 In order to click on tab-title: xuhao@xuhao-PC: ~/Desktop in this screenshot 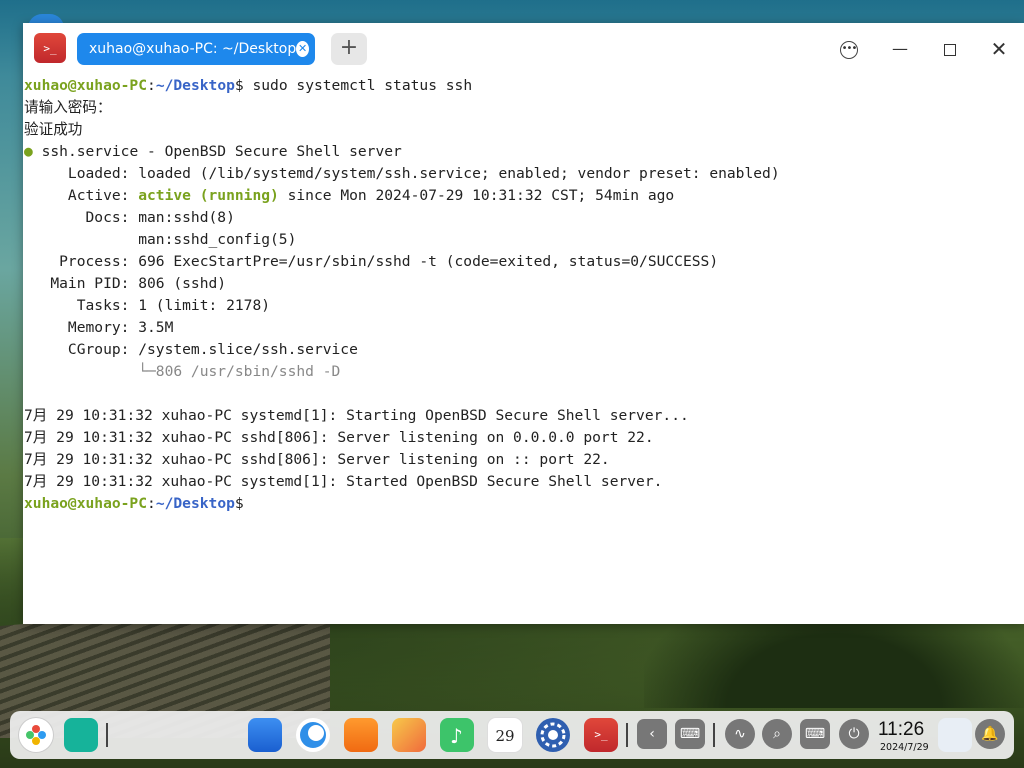, I will do `click(193, 49)`.